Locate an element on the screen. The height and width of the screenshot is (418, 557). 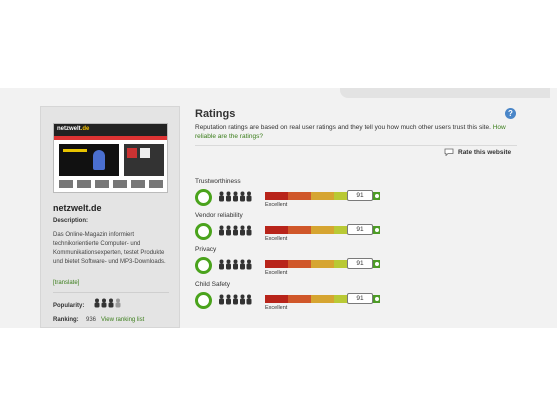
popularity-label: Popularity: is located at coordinates (69, 306).